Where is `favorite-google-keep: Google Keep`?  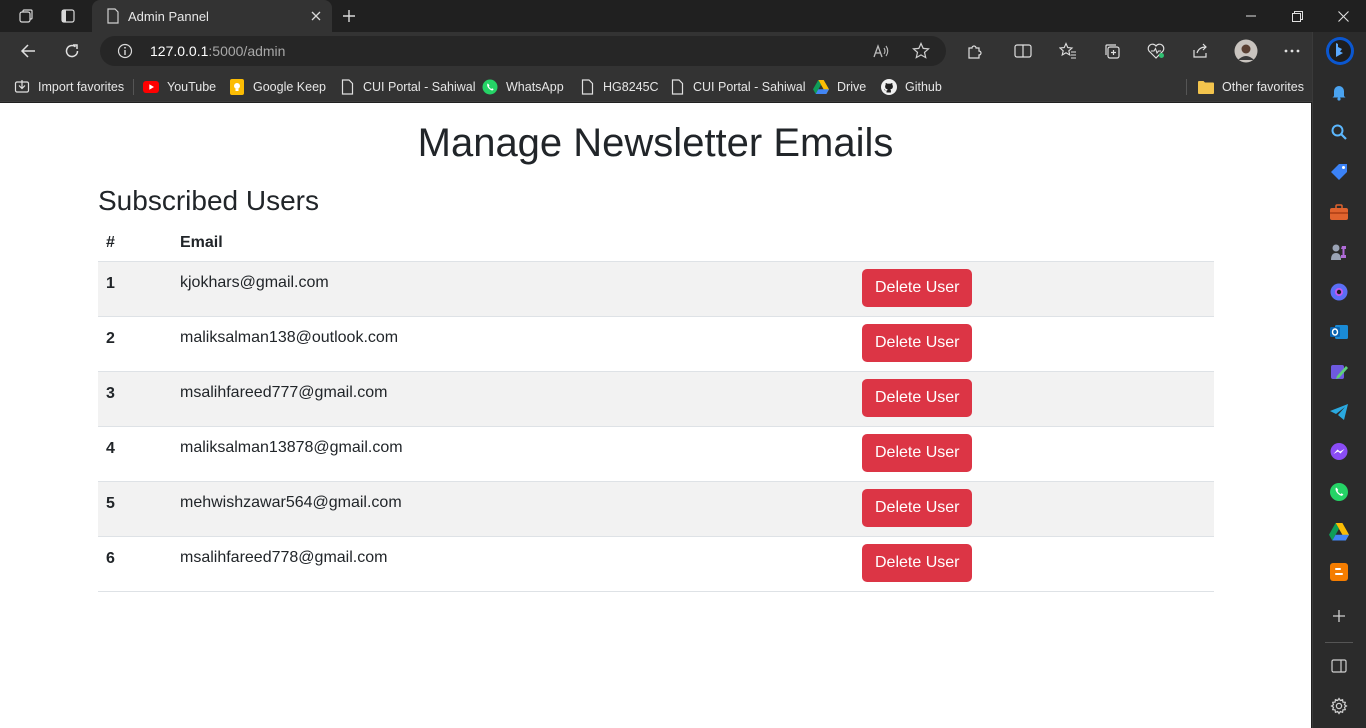
favorite-google-keep: Google Keep is located at coordinates (277, 87).